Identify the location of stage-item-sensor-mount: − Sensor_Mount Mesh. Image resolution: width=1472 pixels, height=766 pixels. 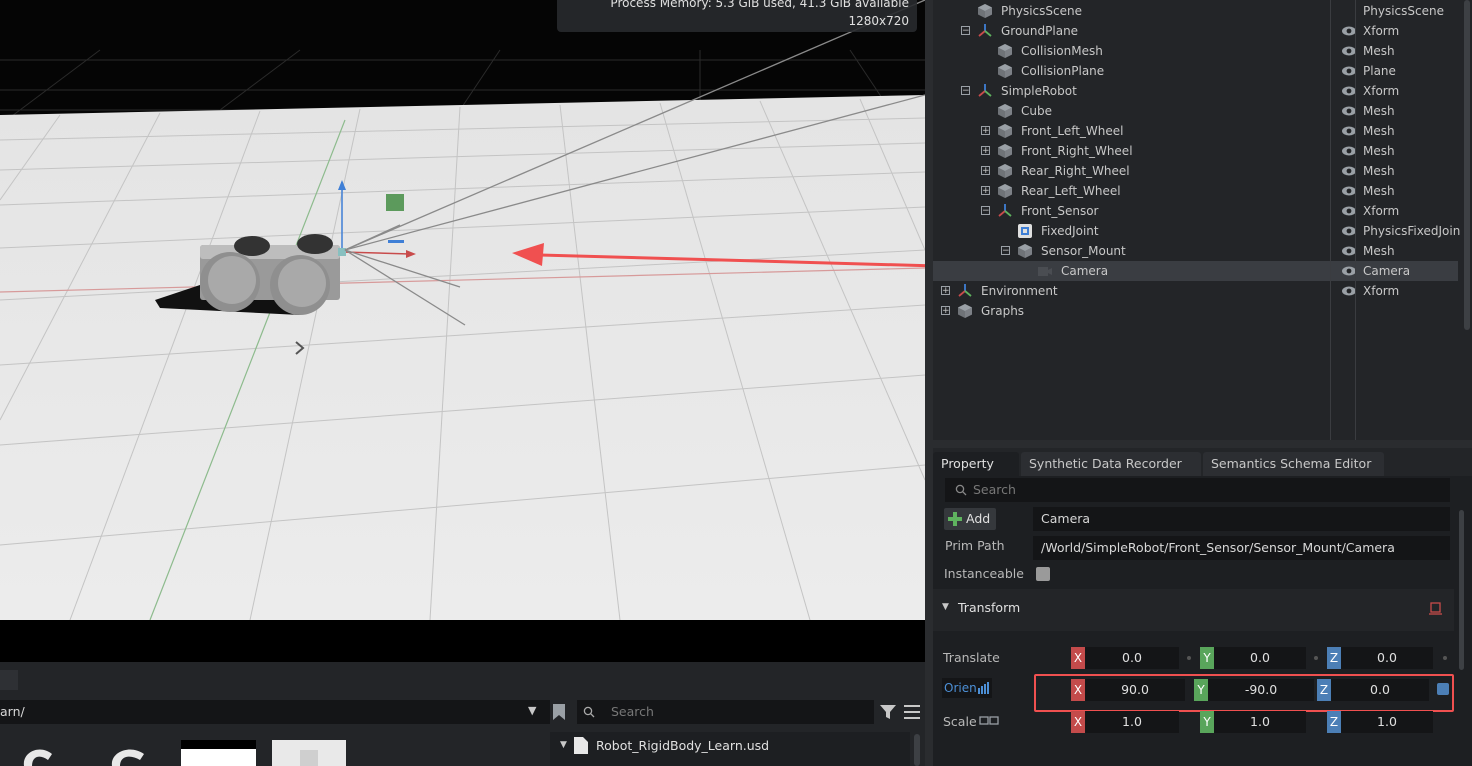
(1195, 251).